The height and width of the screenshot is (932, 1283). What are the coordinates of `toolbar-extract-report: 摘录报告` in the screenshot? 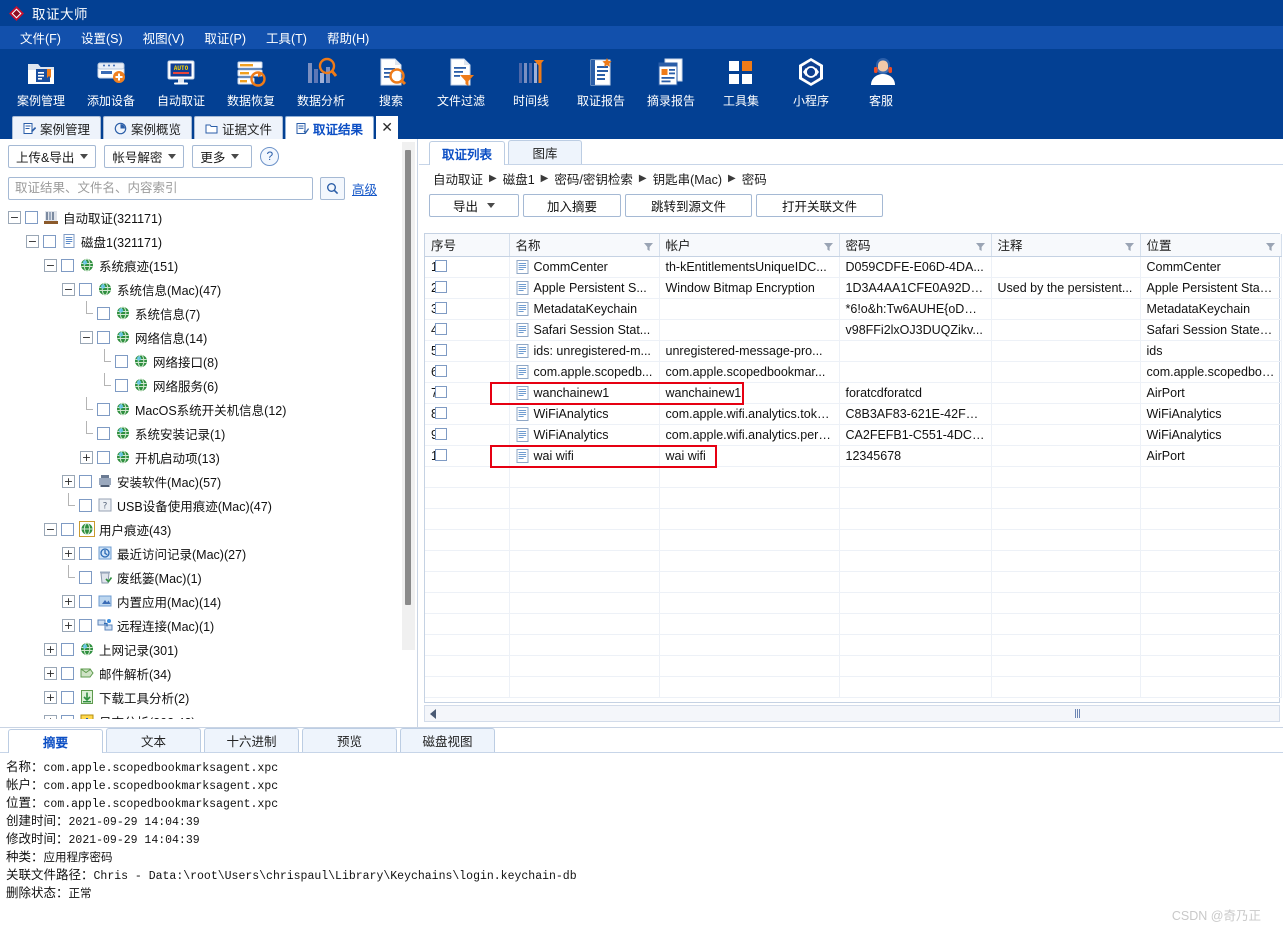 It's located at (671, 80).